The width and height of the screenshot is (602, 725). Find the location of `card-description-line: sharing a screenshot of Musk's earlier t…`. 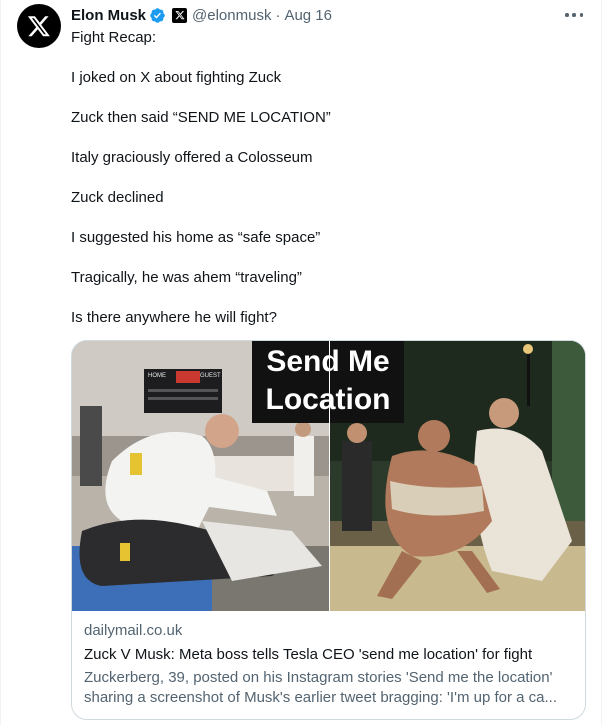

card-description-line: sharing a screenshot of Musk's earlier t… is located at coordinates (320, 697).